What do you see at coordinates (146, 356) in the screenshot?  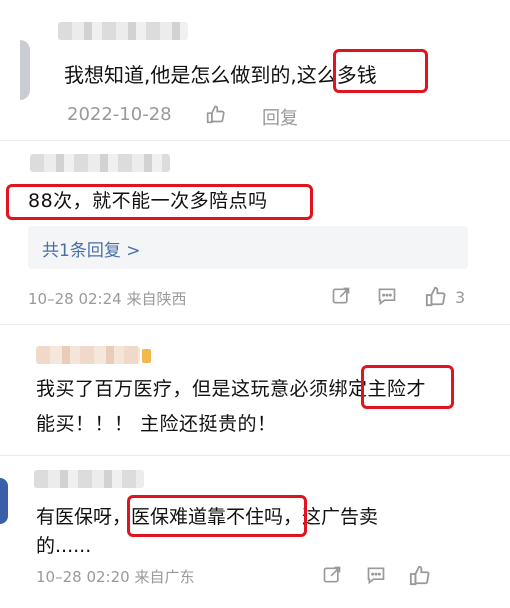 I see `level-badge-icon` at bounding box center [146, 356].